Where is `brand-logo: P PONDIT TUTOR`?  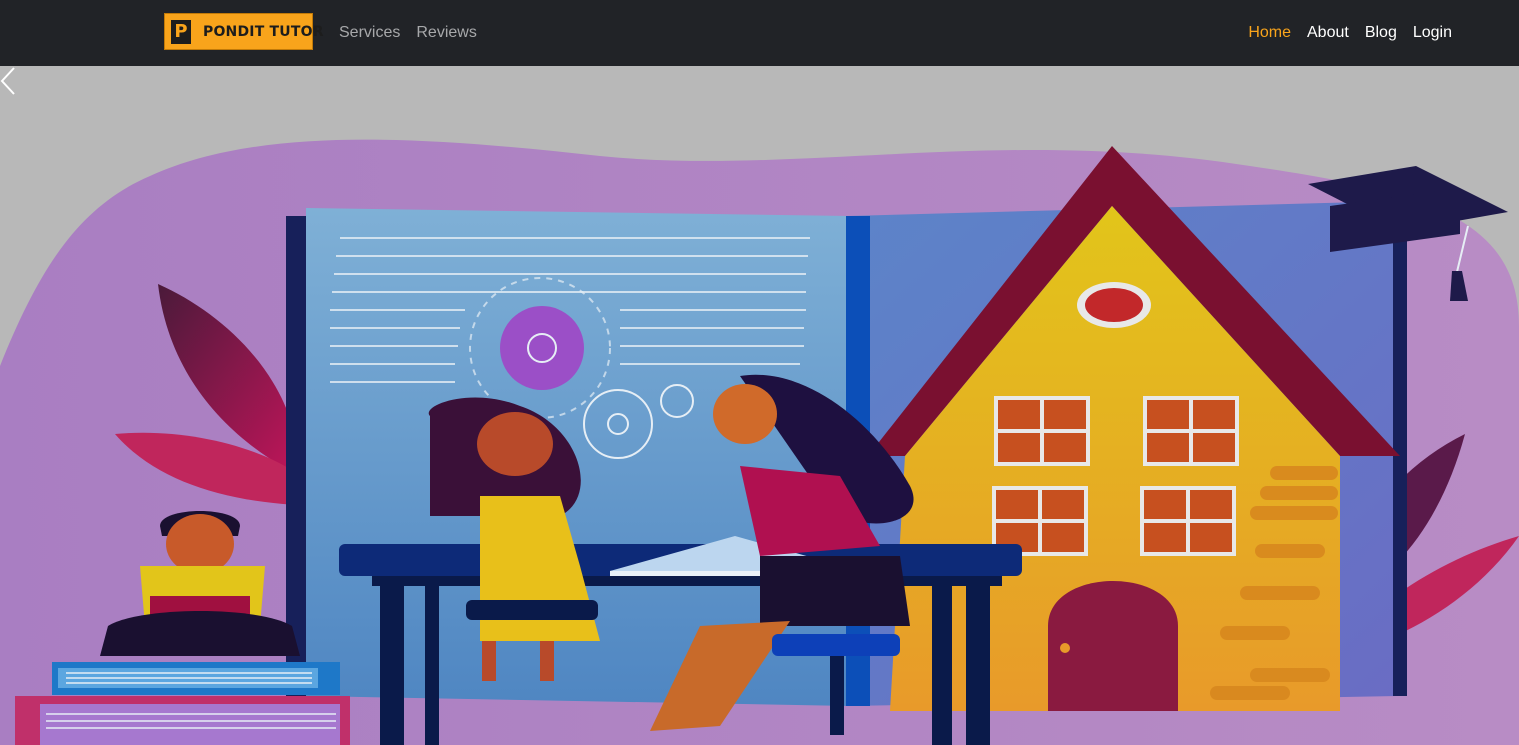
brand-logo: P PONDIT TUTOR is located at coordinates (243, 31).